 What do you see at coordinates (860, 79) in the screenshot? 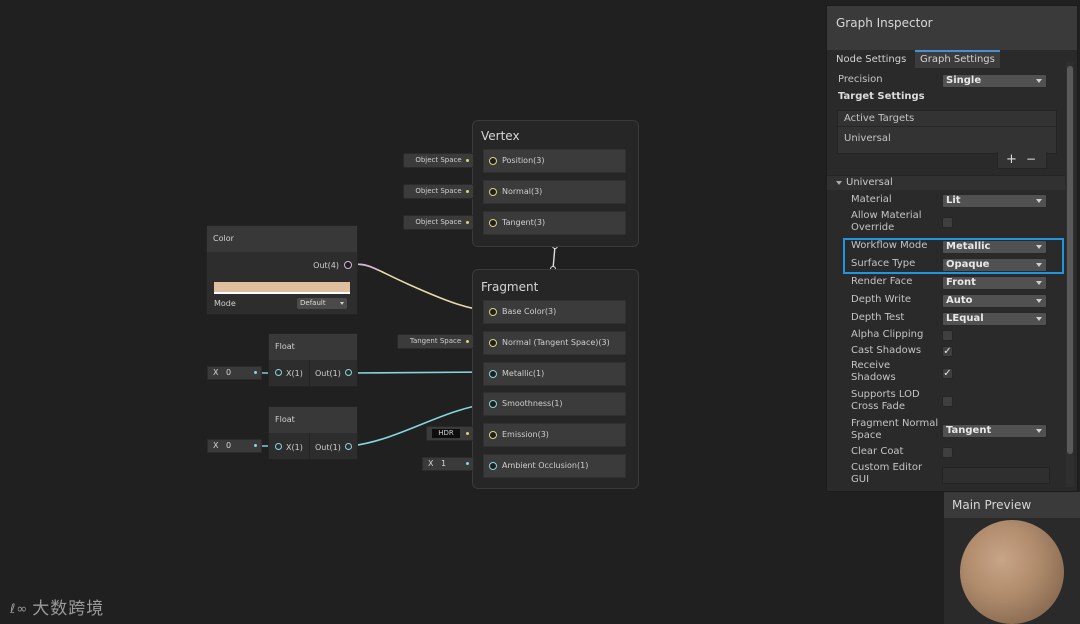
I see `precision-label: Precision` at bounding box center [860, 79].